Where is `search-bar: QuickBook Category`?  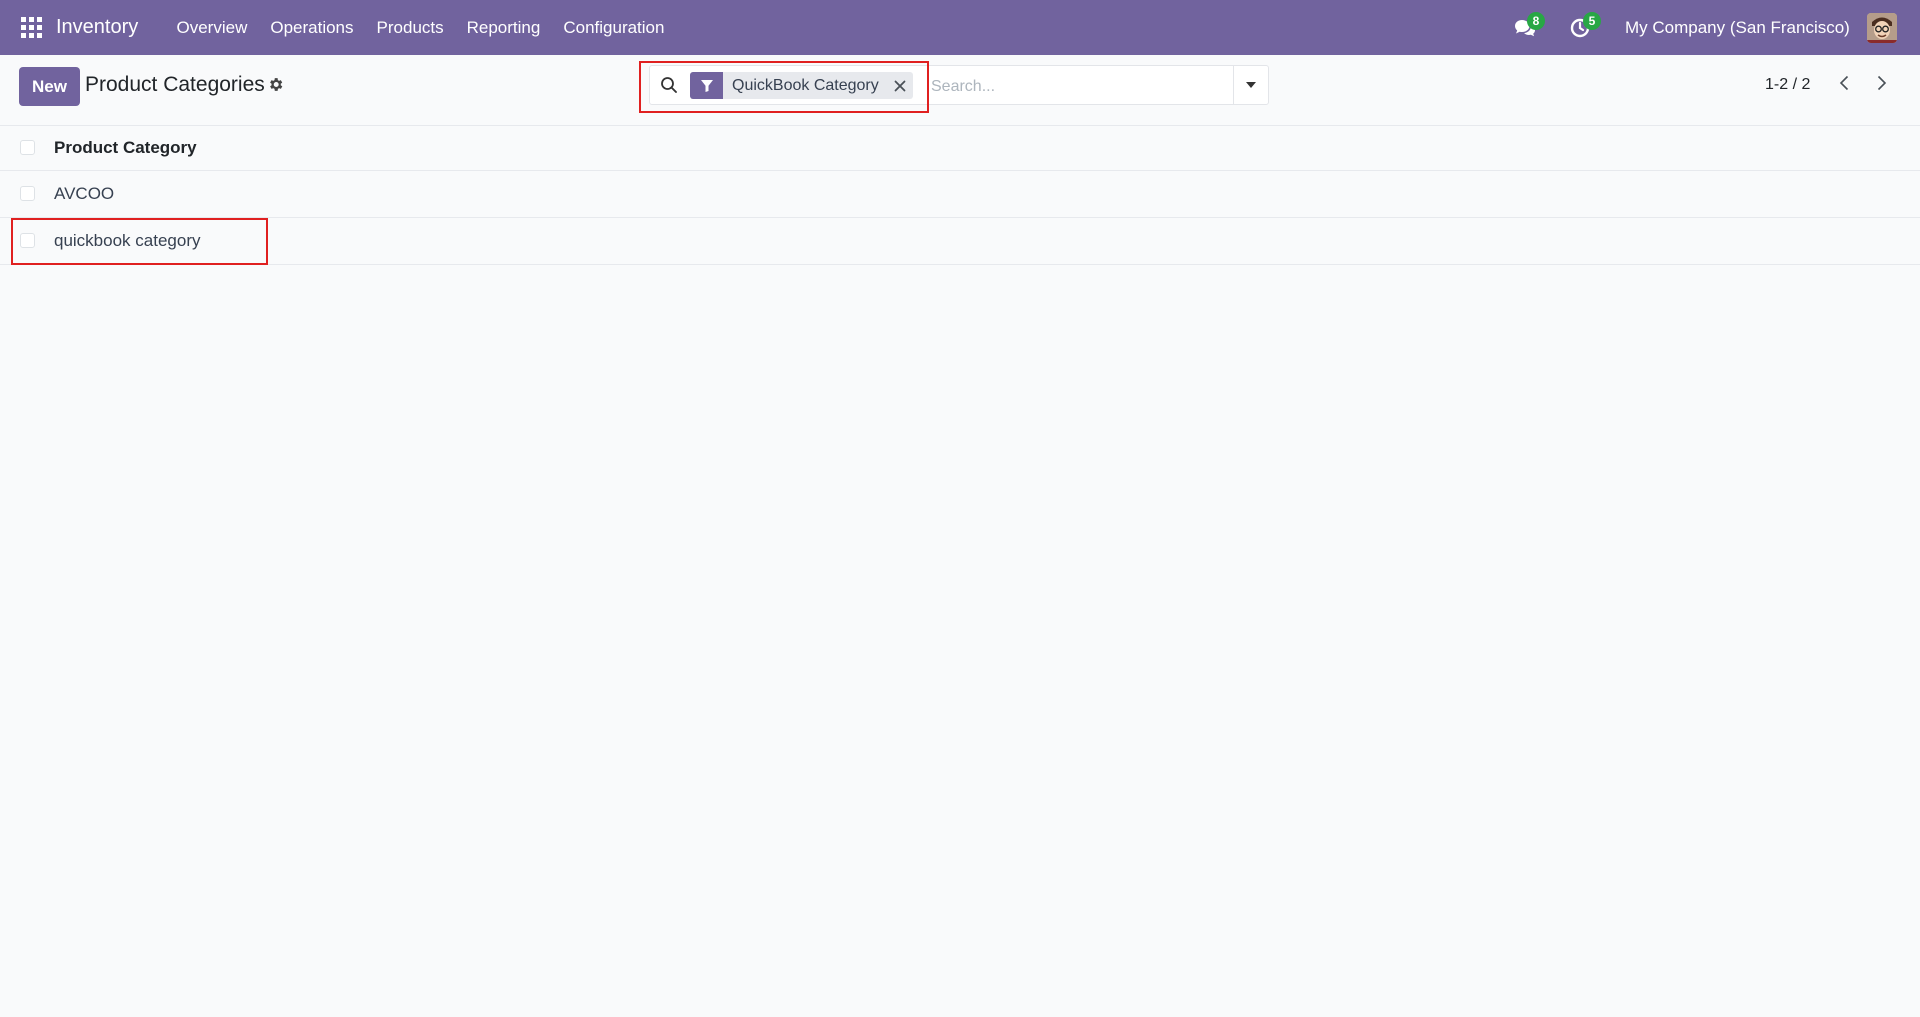
search-bar: QuickBook Category is located at coordinates (959, 85).